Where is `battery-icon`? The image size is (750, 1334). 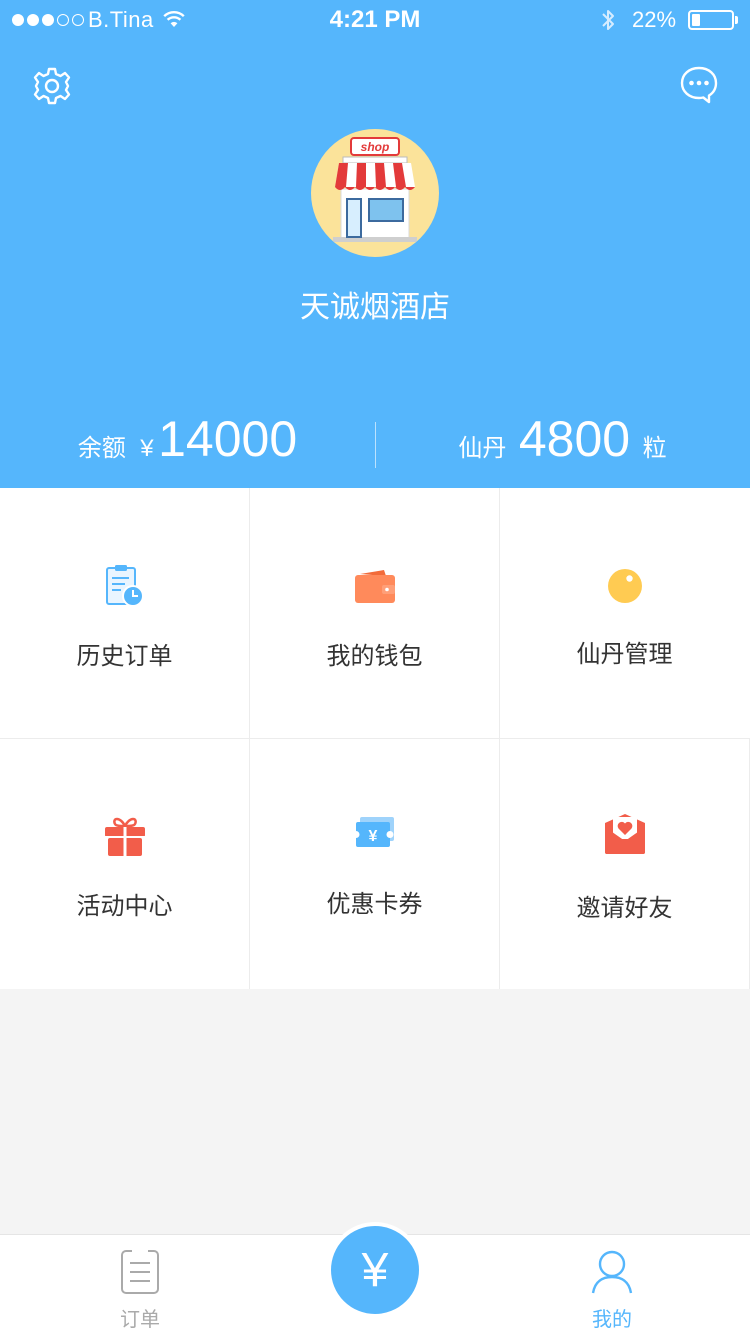
battery-icon is located at coordinates (711, 20).